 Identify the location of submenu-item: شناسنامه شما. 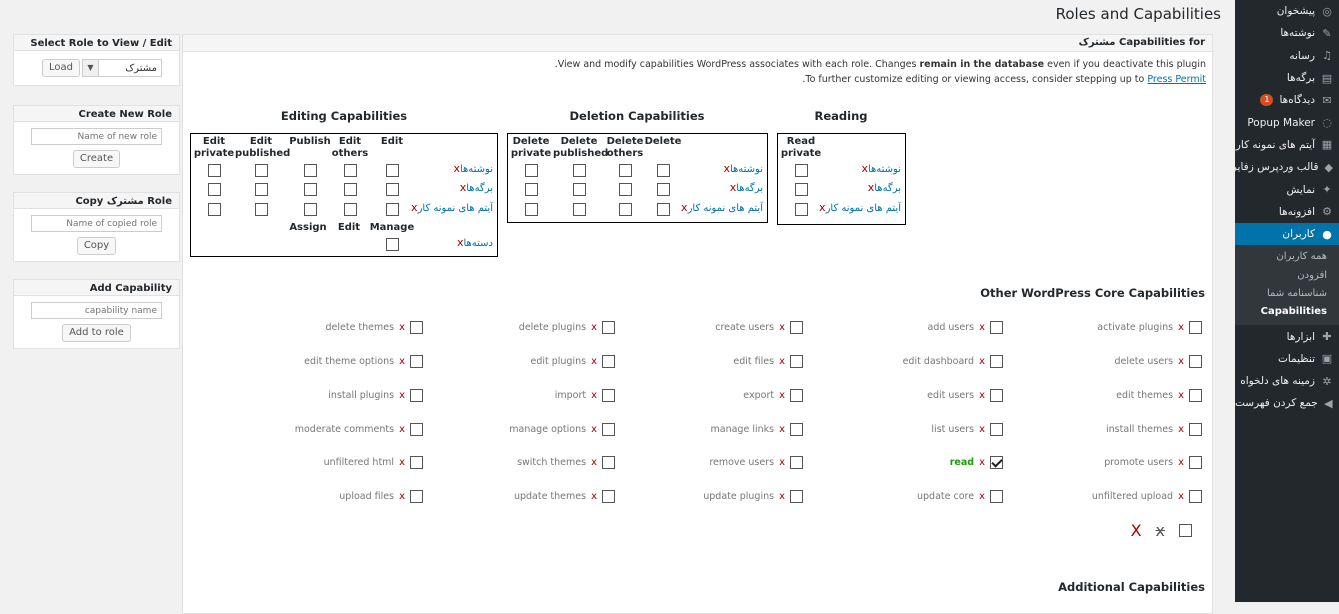
(1287, 294).